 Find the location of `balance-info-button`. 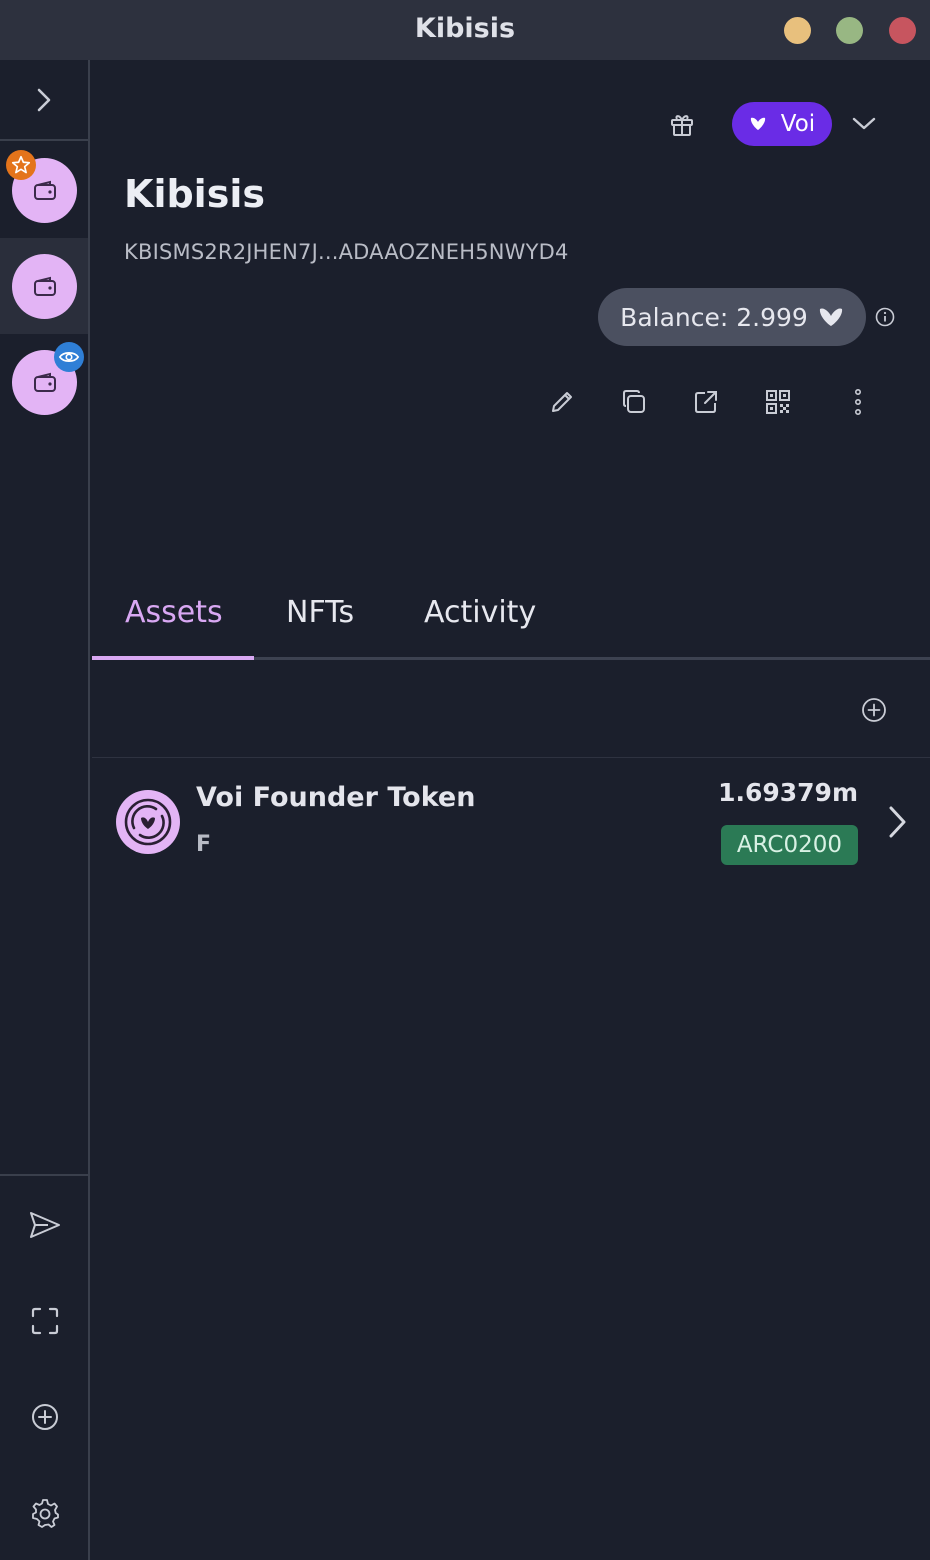

balance-info-button is located at coordinates (885, 317).